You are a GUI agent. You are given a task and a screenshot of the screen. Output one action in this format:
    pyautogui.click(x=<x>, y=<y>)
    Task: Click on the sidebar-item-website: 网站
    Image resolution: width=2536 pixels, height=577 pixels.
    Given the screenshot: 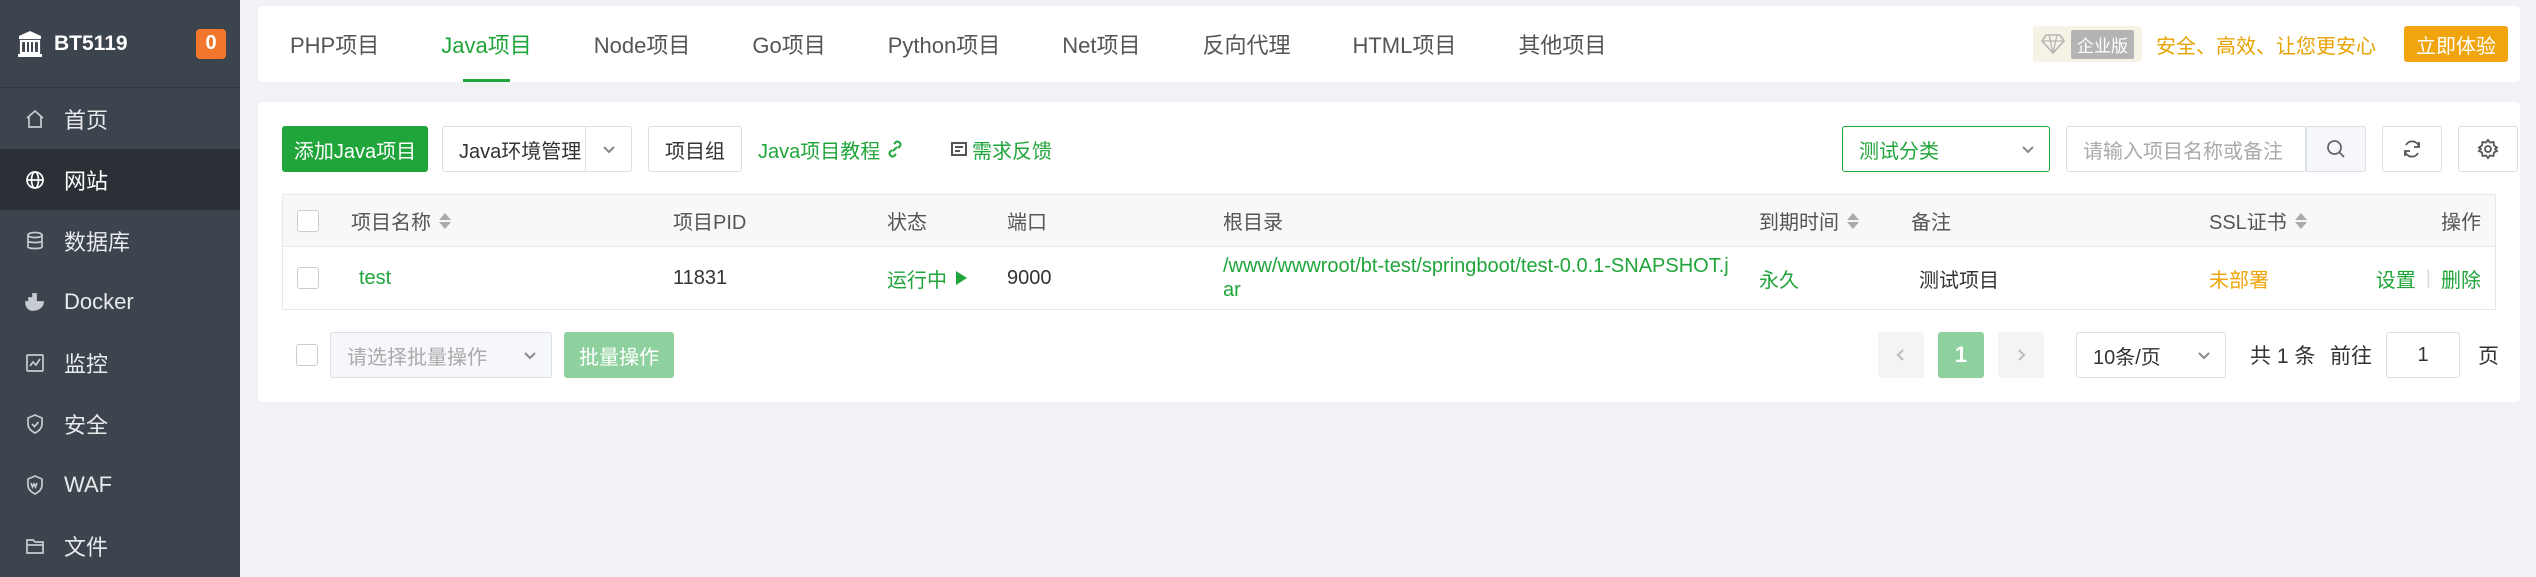 What is the action you would take?
    pyautogui.click(x=120, y=179)
    